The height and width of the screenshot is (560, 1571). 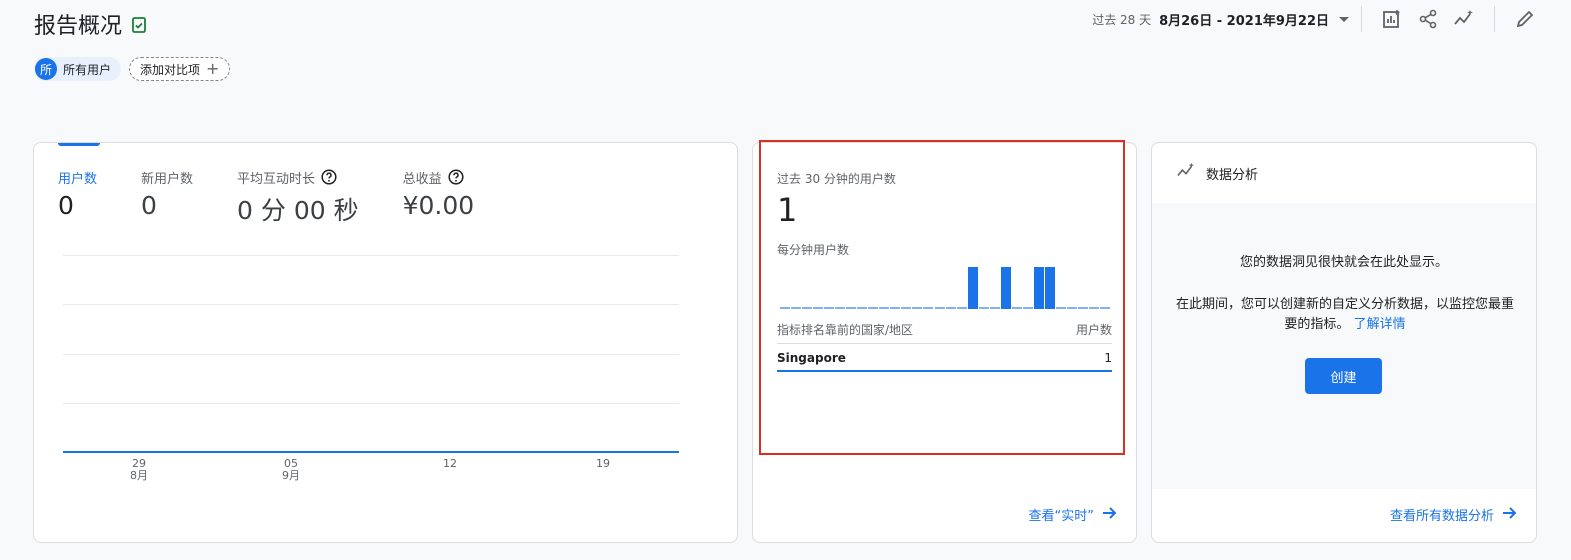 I want to click on share-icon, so click(x=1428, y=19).